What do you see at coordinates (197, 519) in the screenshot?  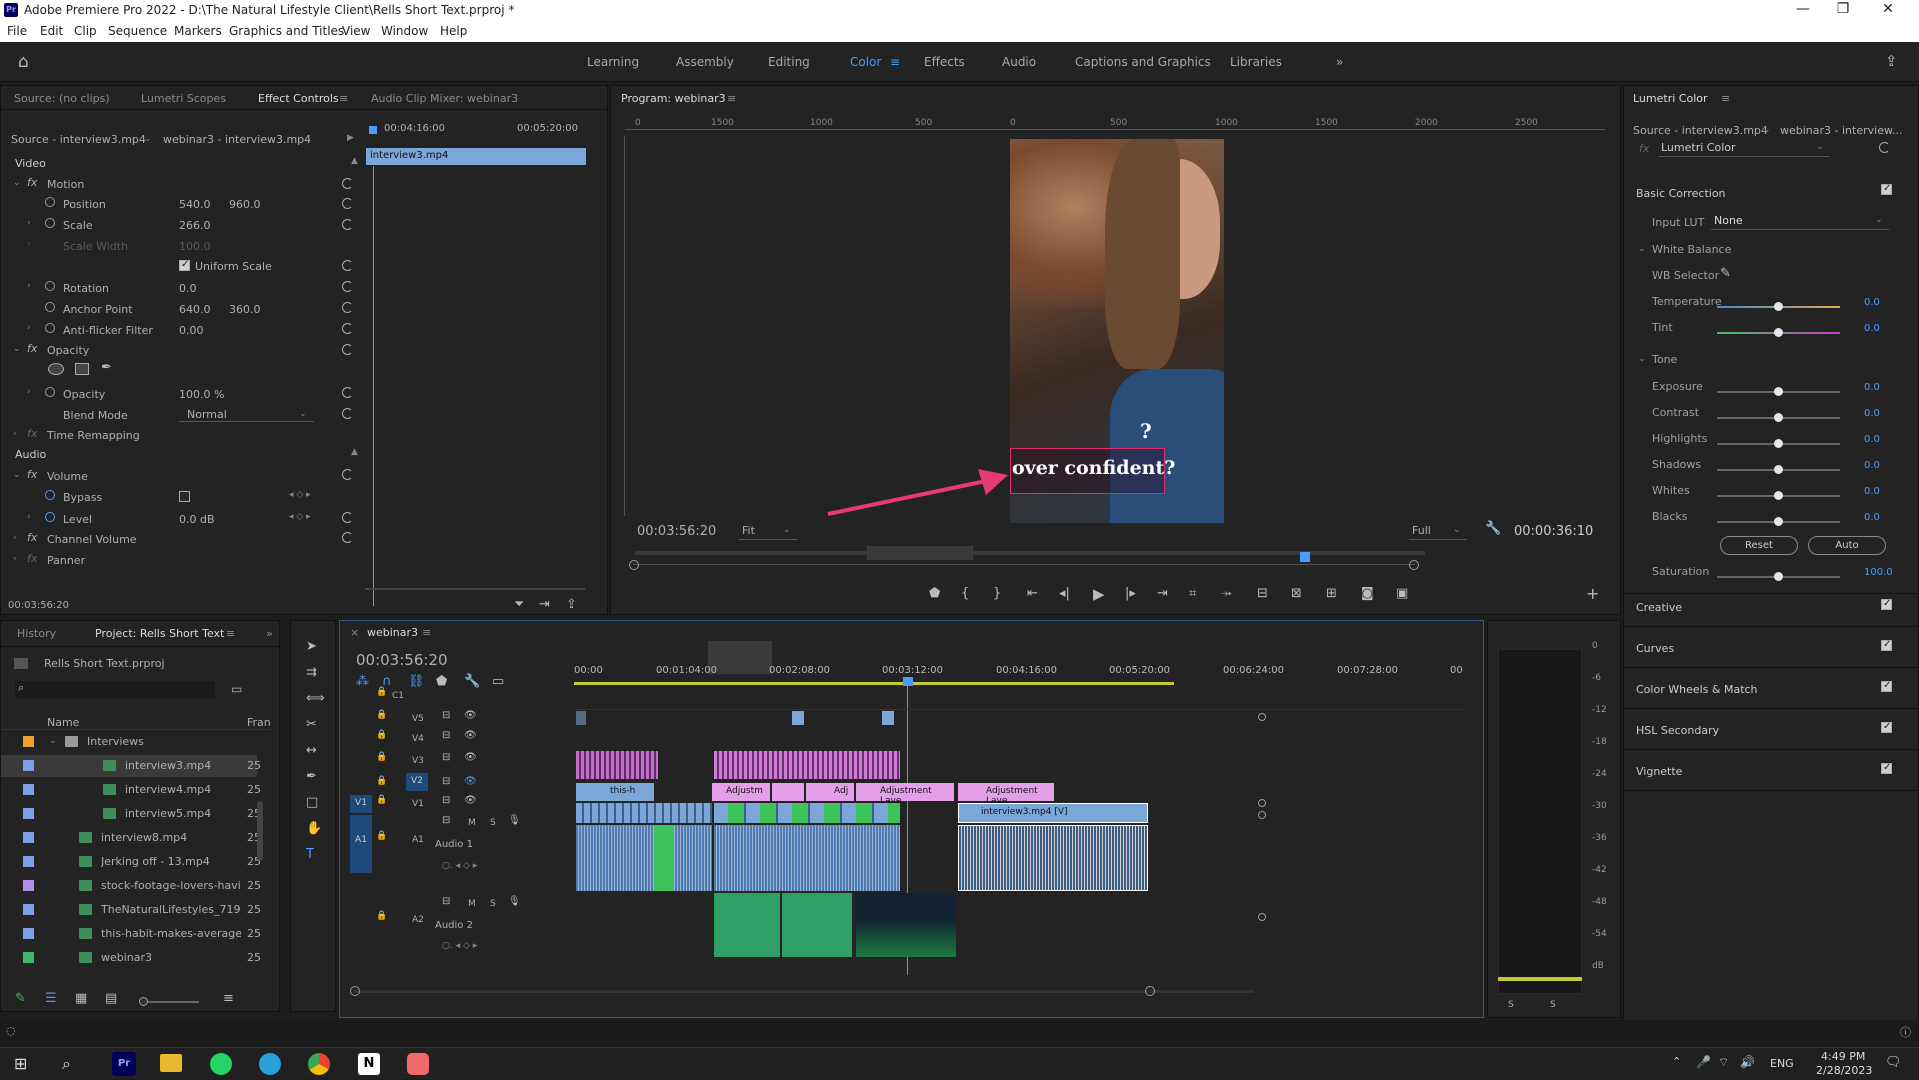 I see `level-value: 0.0 dB` at bounding box center [197, 519].